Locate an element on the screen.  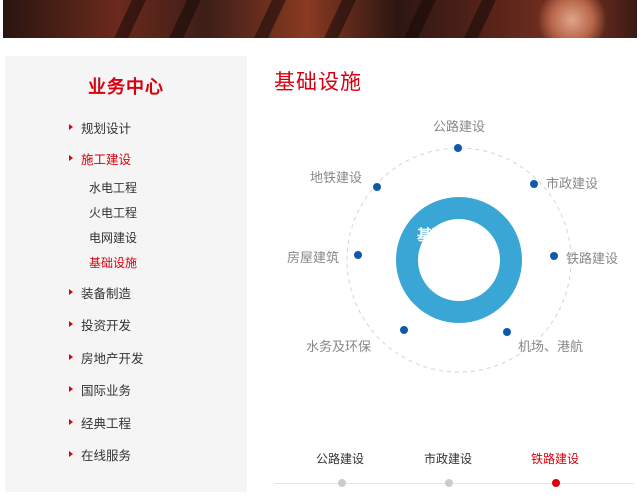
sidebar-item-label: 装备制造 is located at coordinates (106, 293).